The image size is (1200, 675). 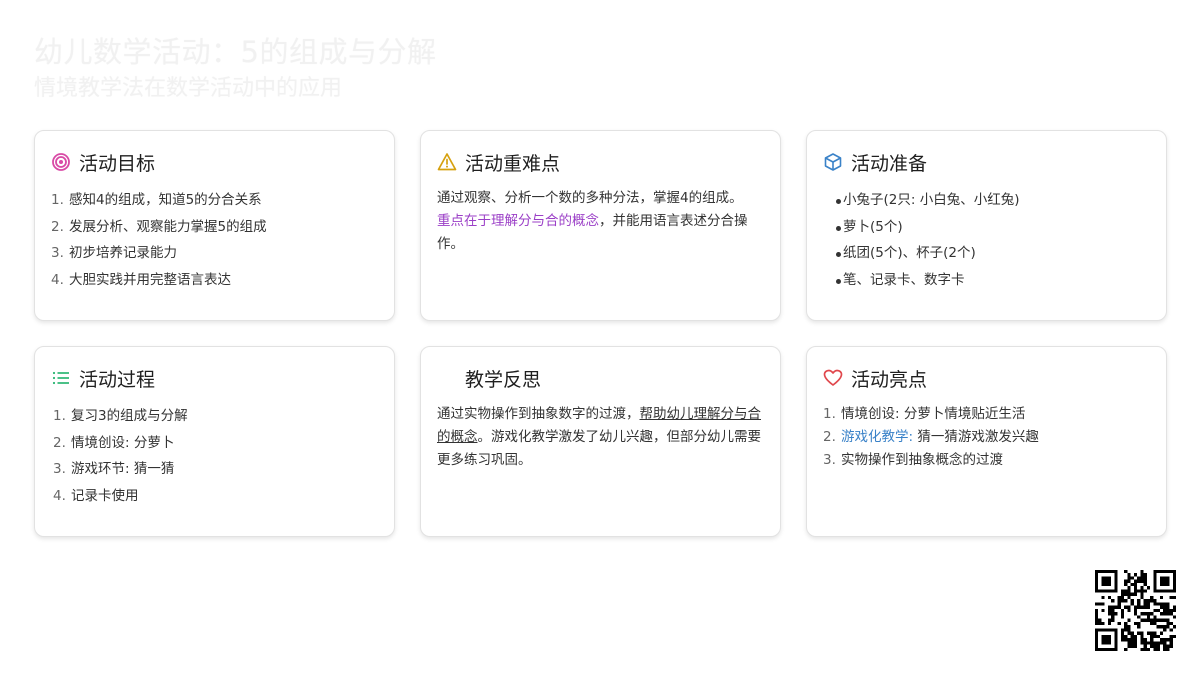 What do you see at coordinates (96, 495) in the screenshot?
I see `list-item: 4. 记录卡使用` at bounding box center [96, 495].